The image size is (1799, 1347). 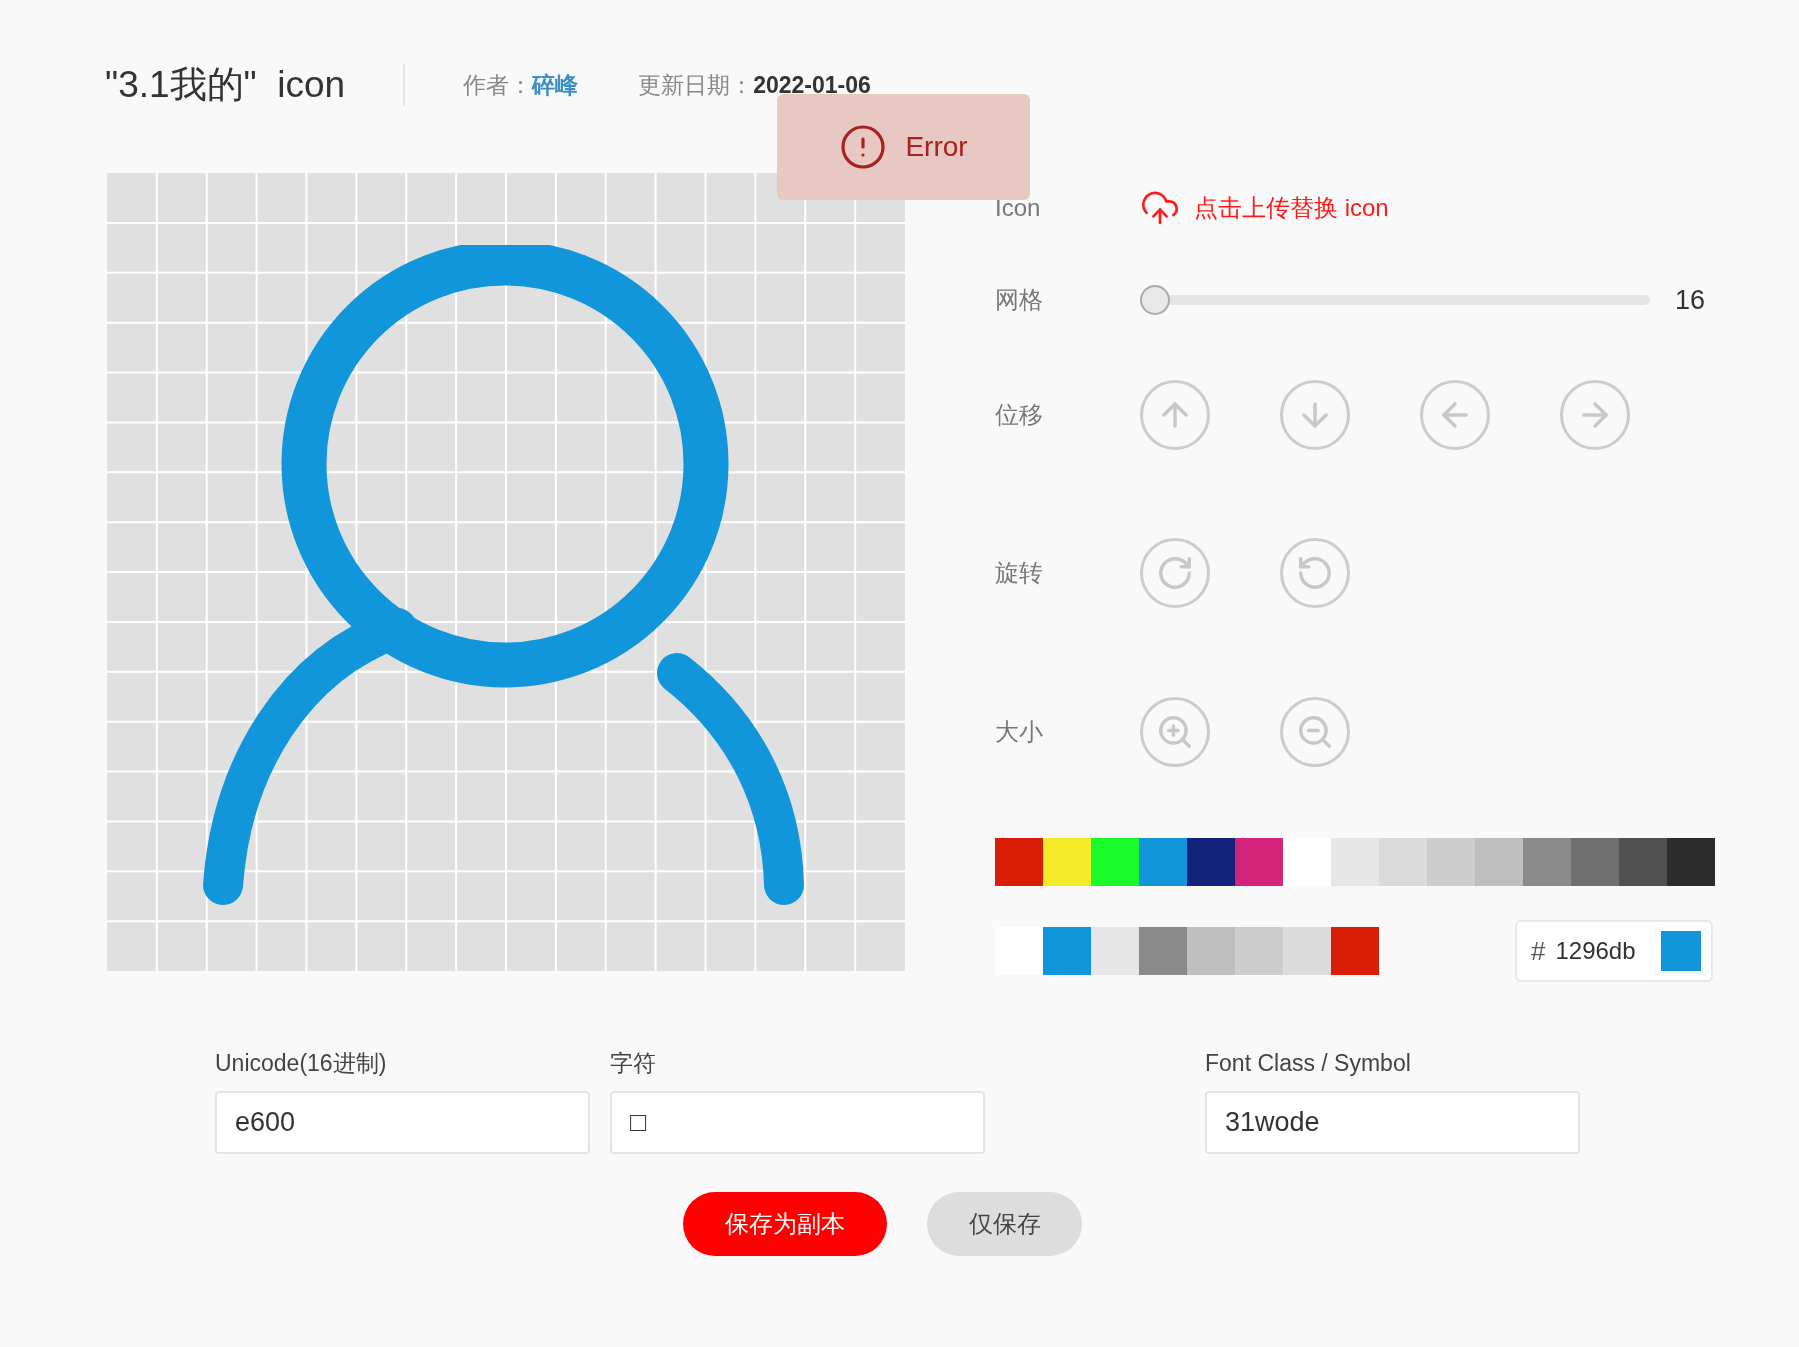 I want to click on control-label: 大小, so click(x=1019, y=732).